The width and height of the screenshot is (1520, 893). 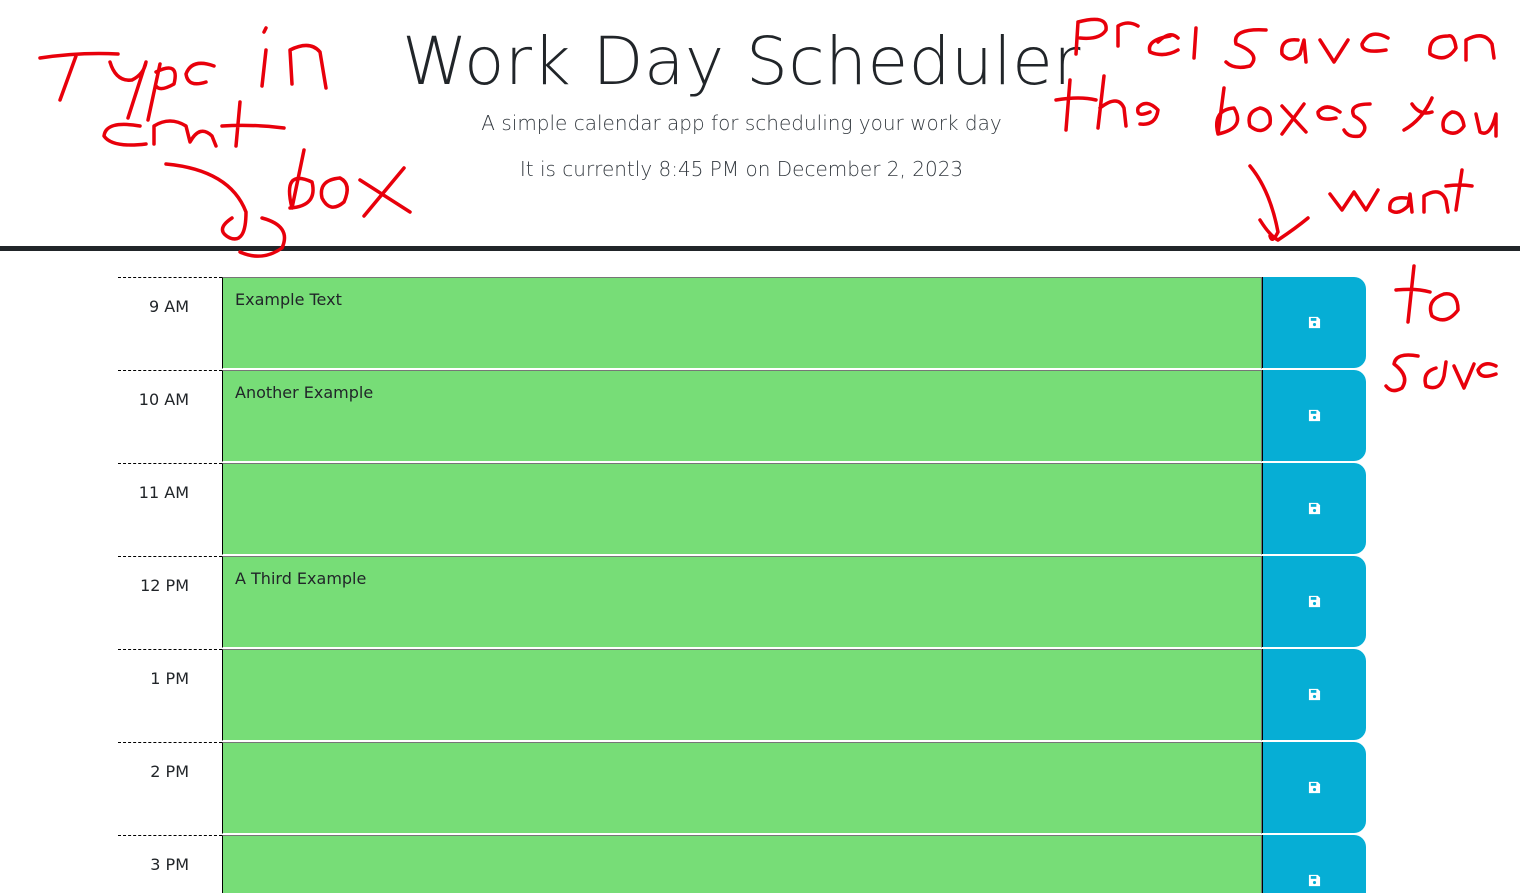 I want to click on time-block: 2 PM, so click(x=742, y=788).